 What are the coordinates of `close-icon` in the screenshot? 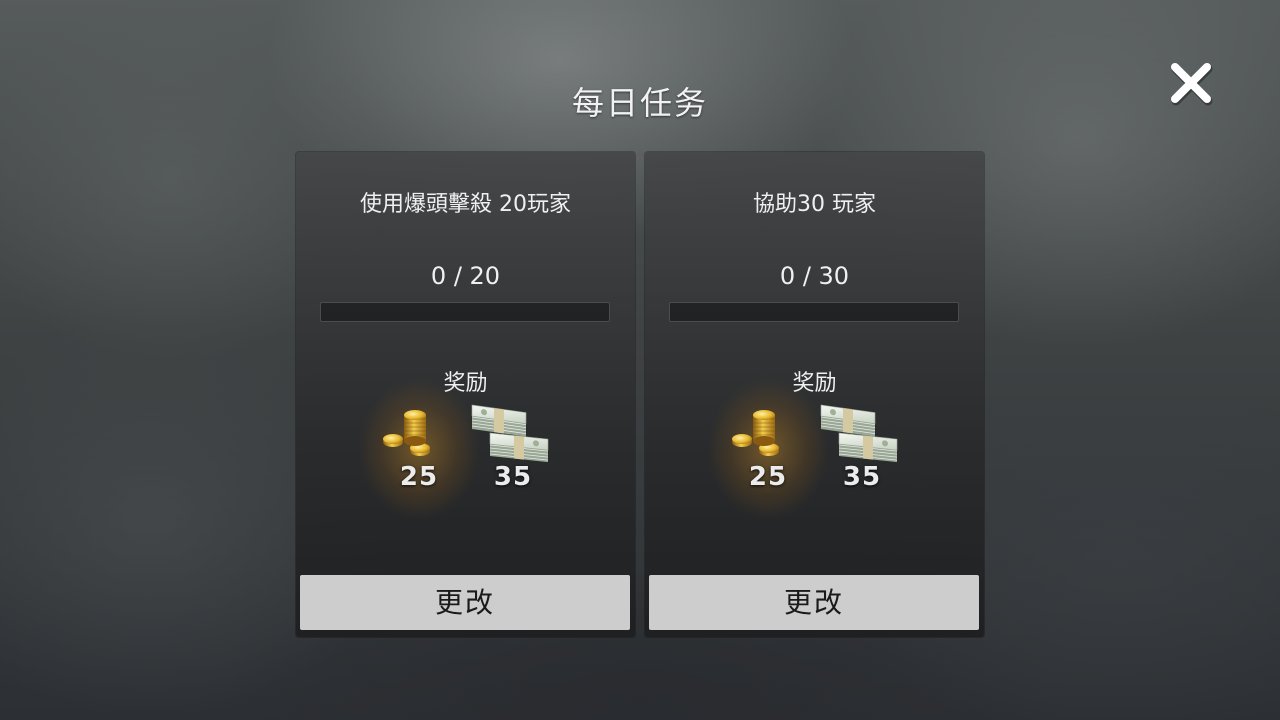 It's located at (1191, 83).